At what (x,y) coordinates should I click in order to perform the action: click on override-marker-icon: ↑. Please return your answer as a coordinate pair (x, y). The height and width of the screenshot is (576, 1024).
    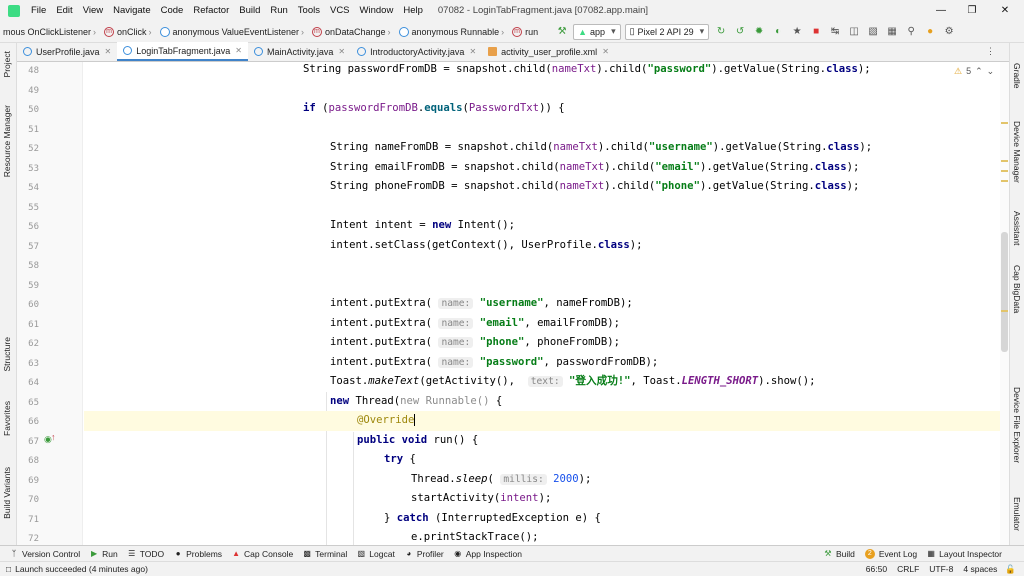
    Looking at the image, I should click on (53, 437).